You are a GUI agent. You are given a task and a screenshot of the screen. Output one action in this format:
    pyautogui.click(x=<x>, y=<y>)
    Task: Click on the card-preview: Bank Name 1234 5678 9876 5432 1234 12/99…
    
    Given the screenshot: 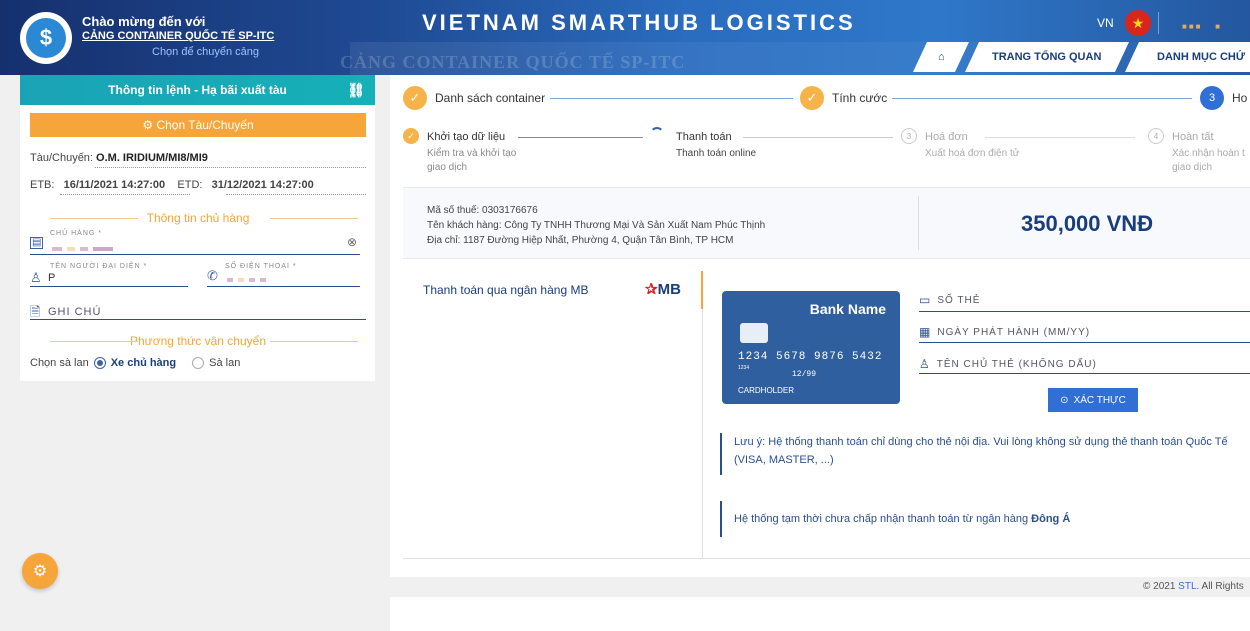 What is the action you would take?
    pyautogui.click(x=811, y=347)
    